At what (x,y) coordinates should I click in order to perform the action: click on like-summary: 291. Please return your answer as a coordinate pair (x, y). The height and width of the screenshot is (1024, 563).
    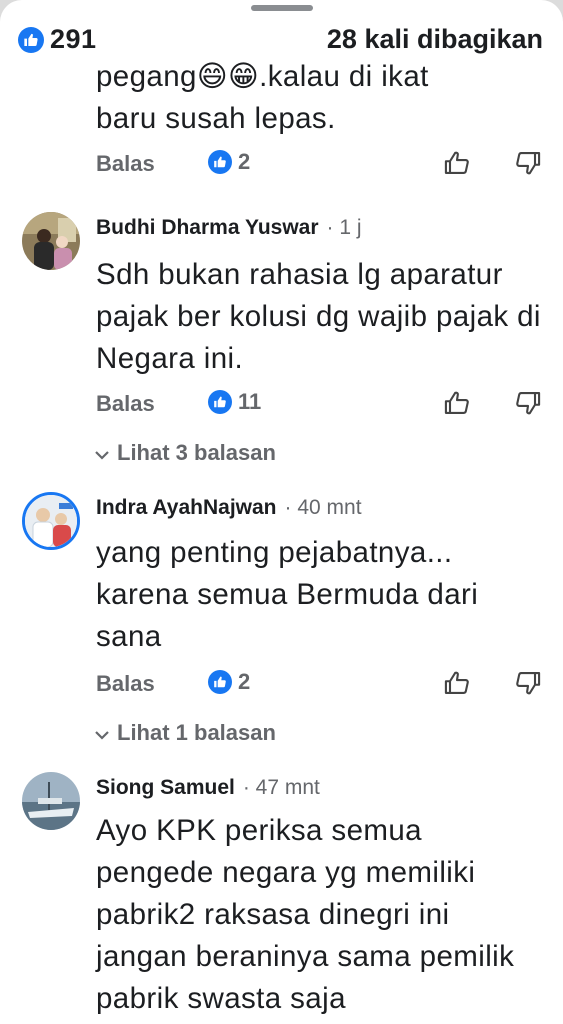
    Looking at the image, I should click on (57, 39).